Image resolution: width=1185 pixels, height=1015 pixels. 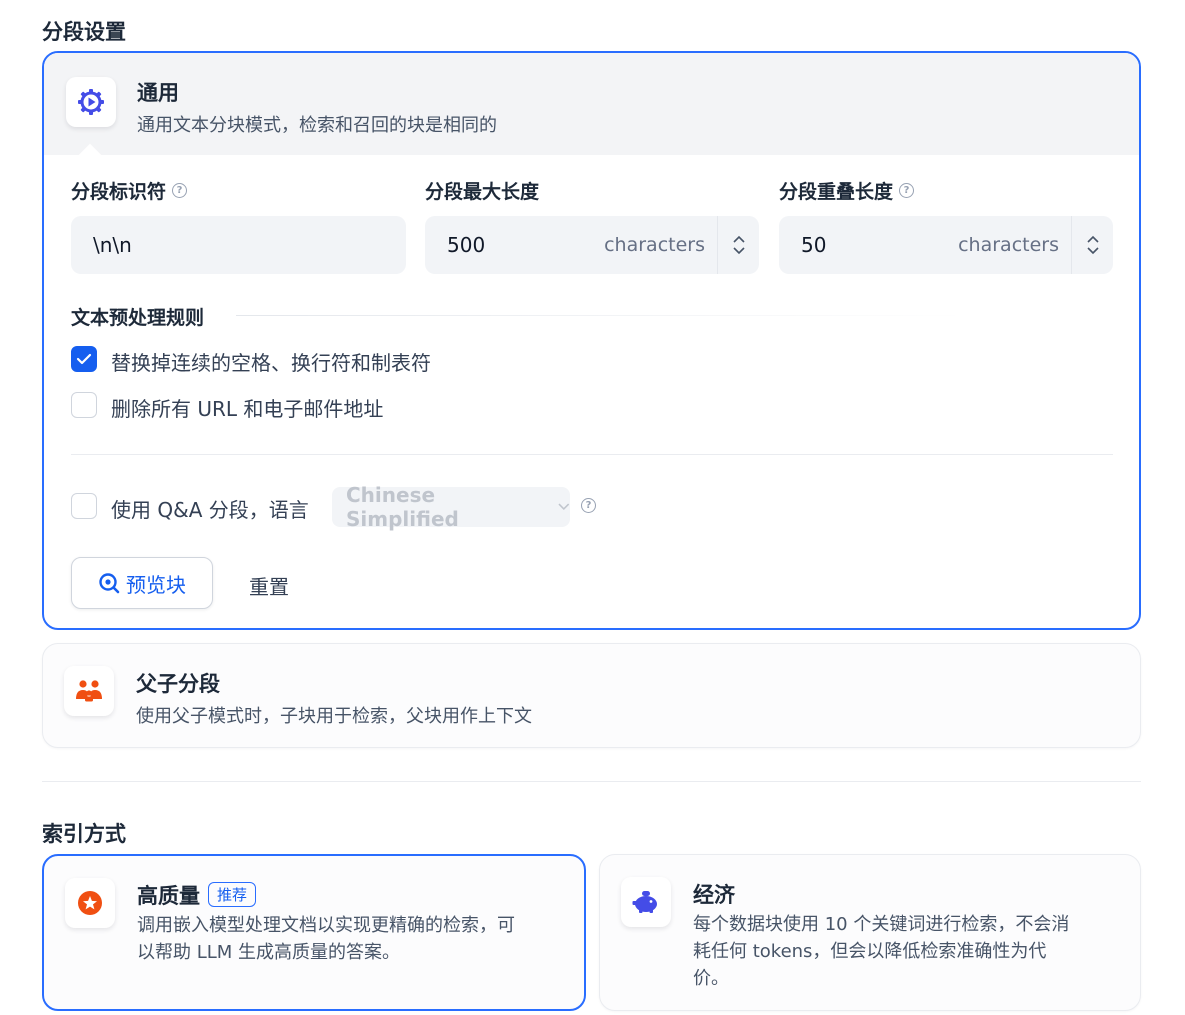 What do you see at coordinates (168, 896) in the screenshot?
I see `high-quality-title-text: 高质量` at bounding box center [168, 896].